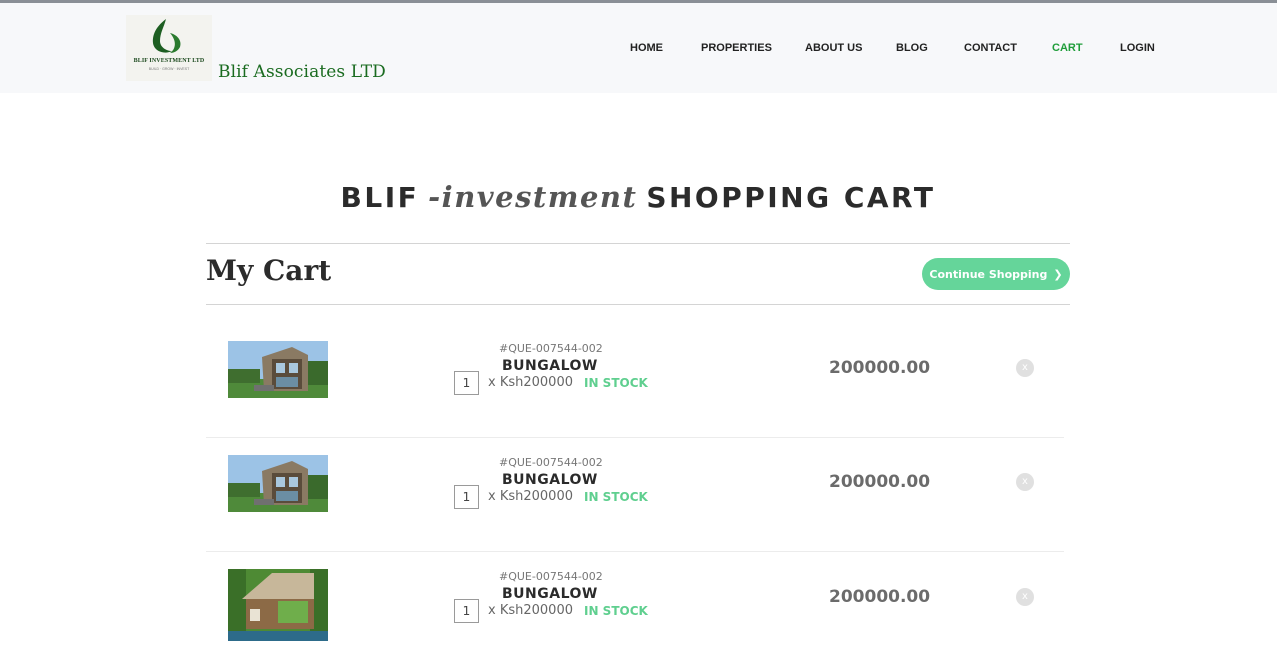  I want to click on nav-home: HOME, so click(646, 48).